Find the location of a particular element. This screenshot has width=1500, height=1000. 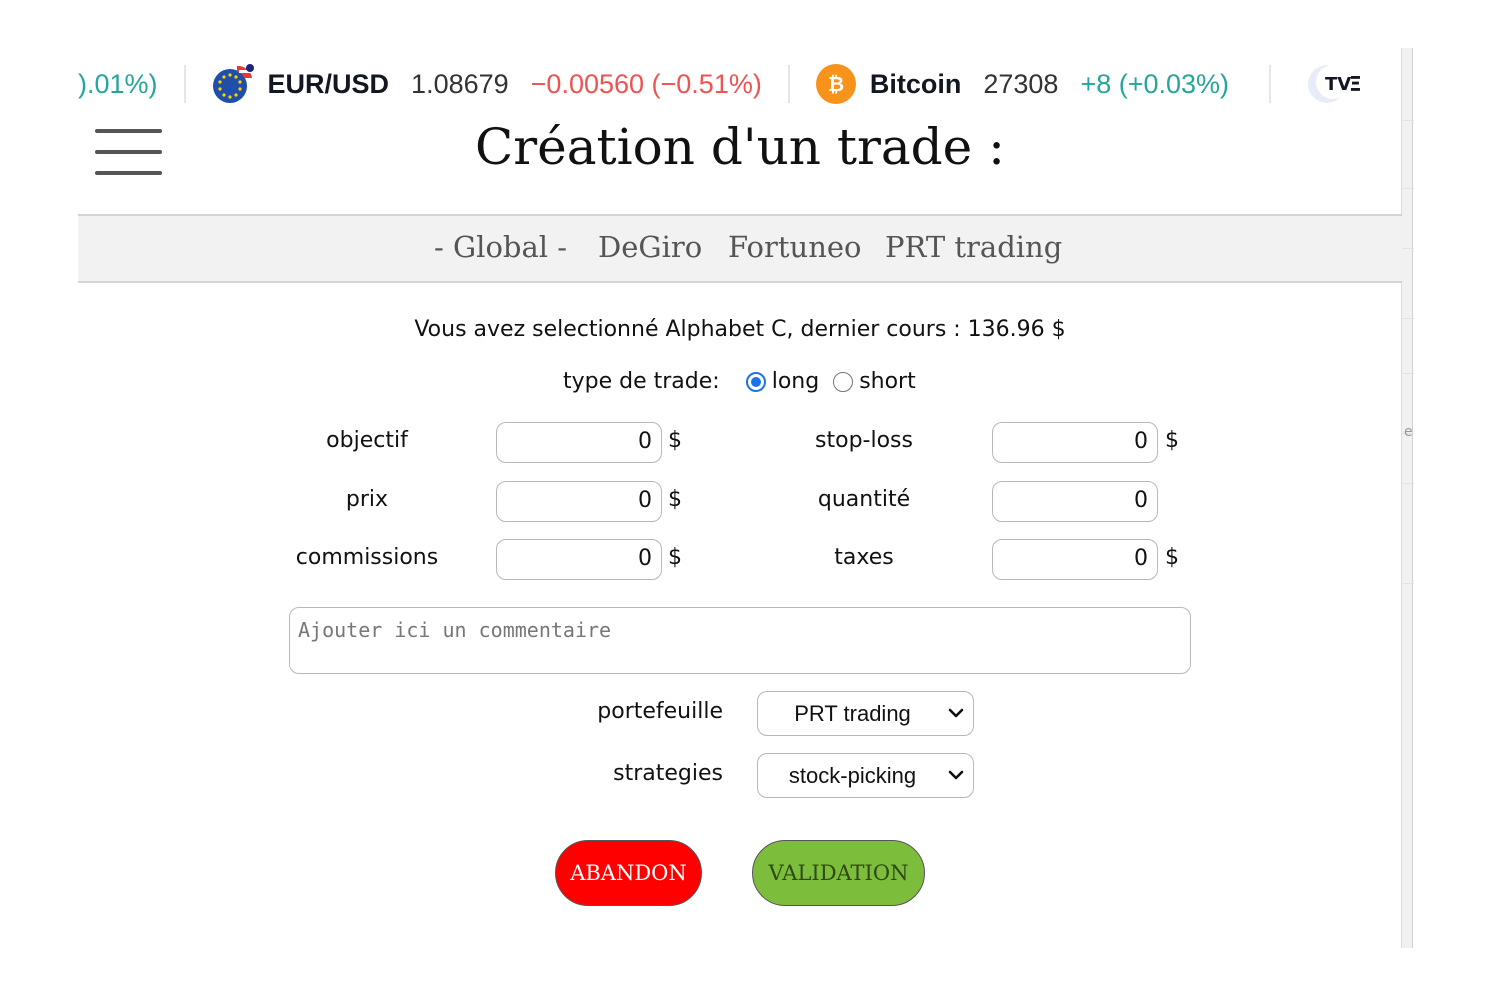

tradingview-logo-icon: TV Ξ is located at coordinates (1331, 84).